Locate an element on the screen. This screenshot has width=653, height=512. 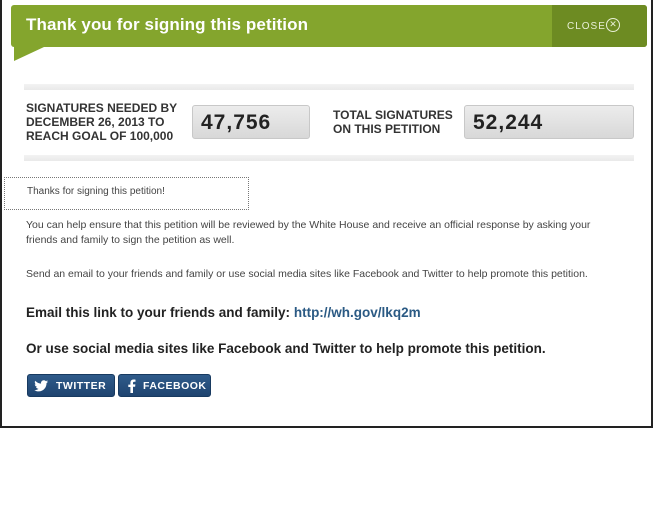
thanks-message: Thanks for signing this petition! is located at coordinates (96, 191).